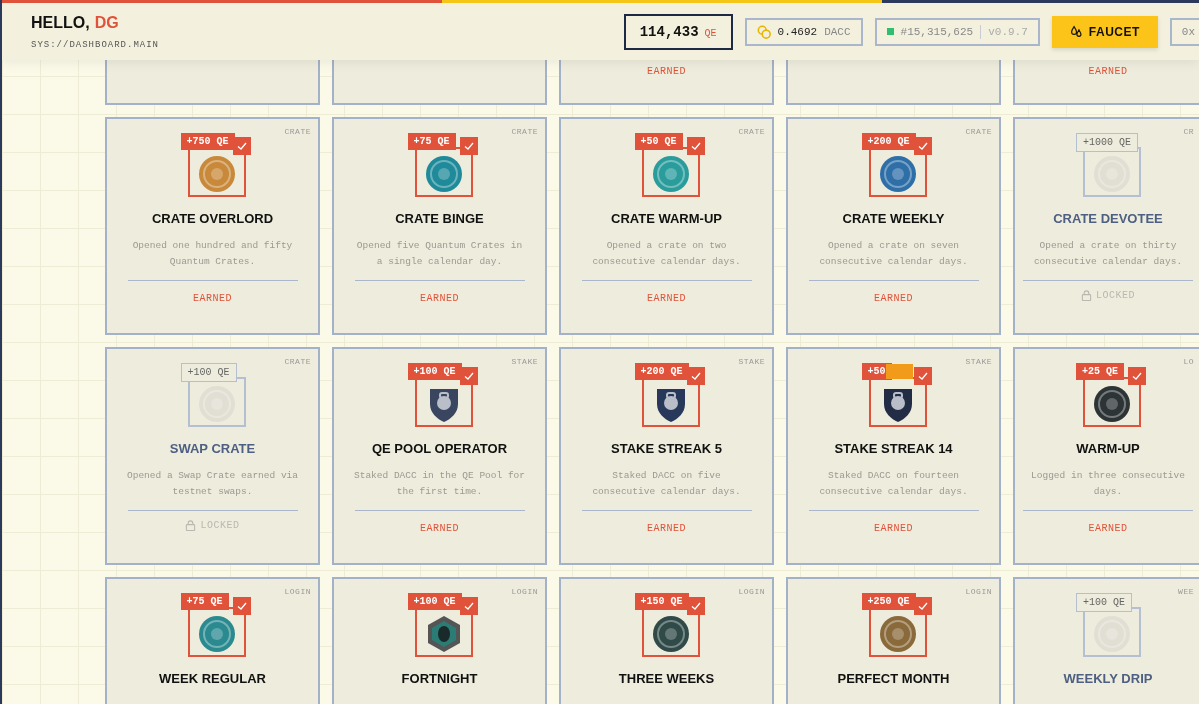 This screenshot has width=1199, height=704. Describe the element at coordinates (661, 601) in the screenshot. I see `reward-tag: +150 QE` at that location.